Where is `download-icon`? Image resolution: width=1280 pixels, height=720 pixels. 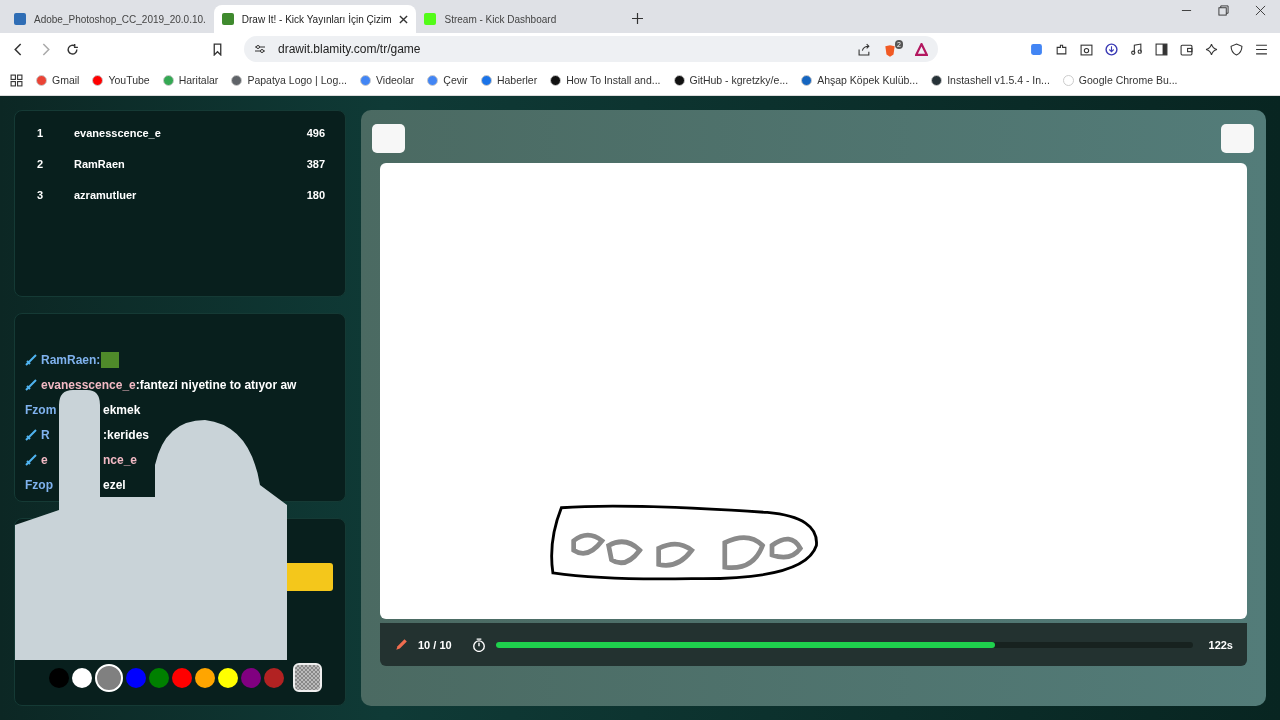 download-icon is located at coordinates (1111, 49).